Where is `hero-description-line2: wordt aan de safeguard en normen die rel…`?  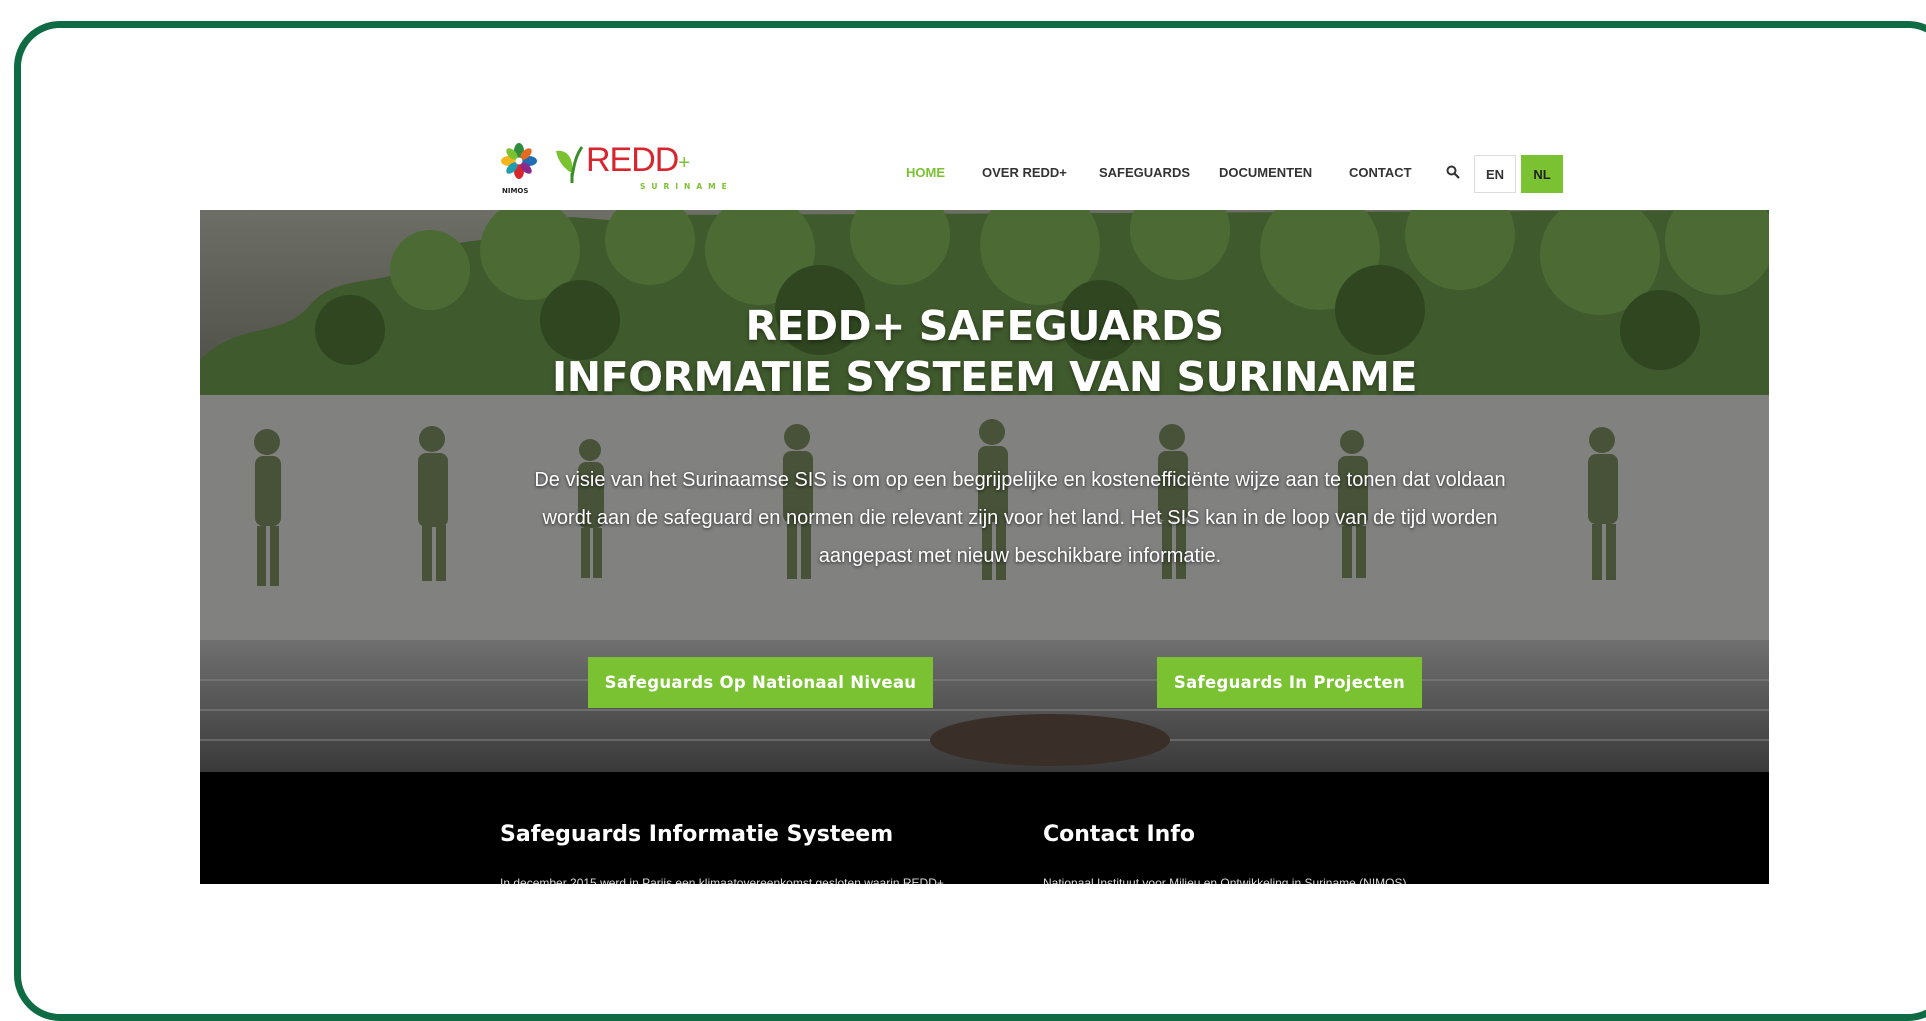 hero-description-line2: wordt aan de safeguard en normen die rel… is located at coordinates (1020, 518).